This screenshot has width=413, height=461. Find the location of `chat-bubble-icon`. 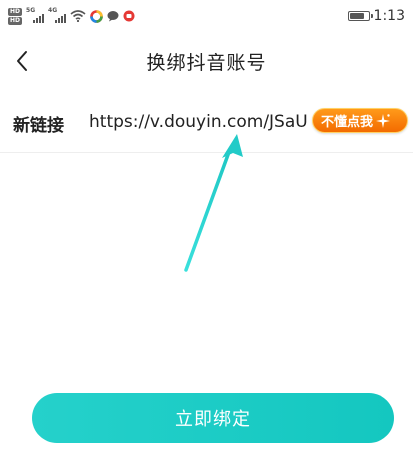

chat-bubble-icon is located at coordinates (113, 16).